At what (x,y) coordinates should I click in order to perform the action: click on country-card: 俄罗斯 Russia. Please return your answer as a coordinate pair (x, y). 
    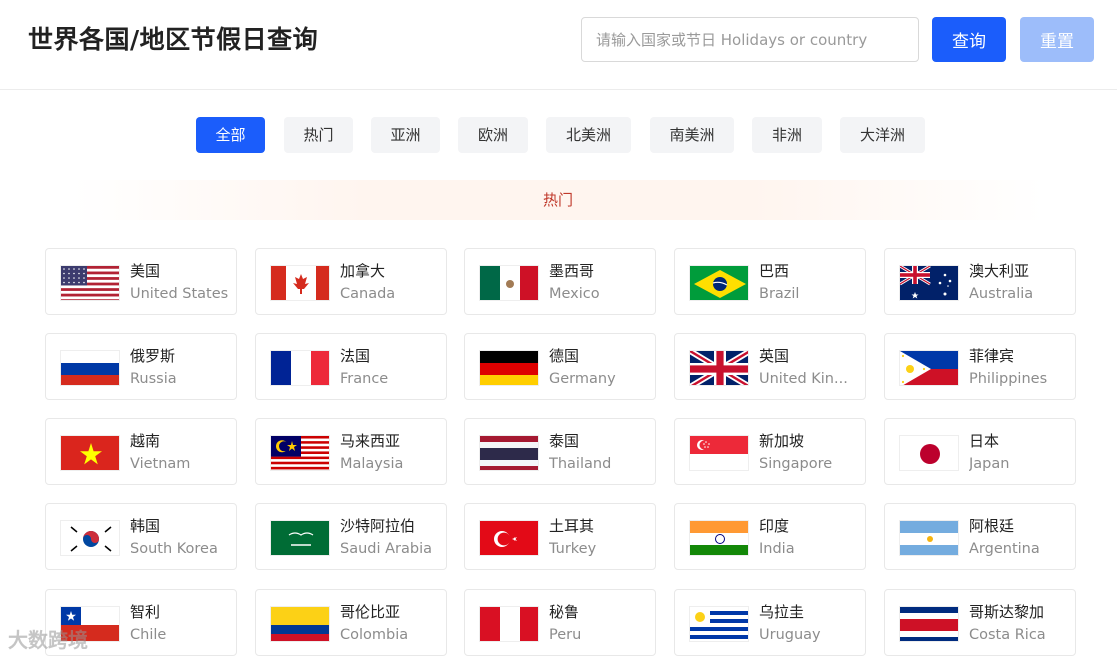
    Looking at the image, I should click on (141, 366).